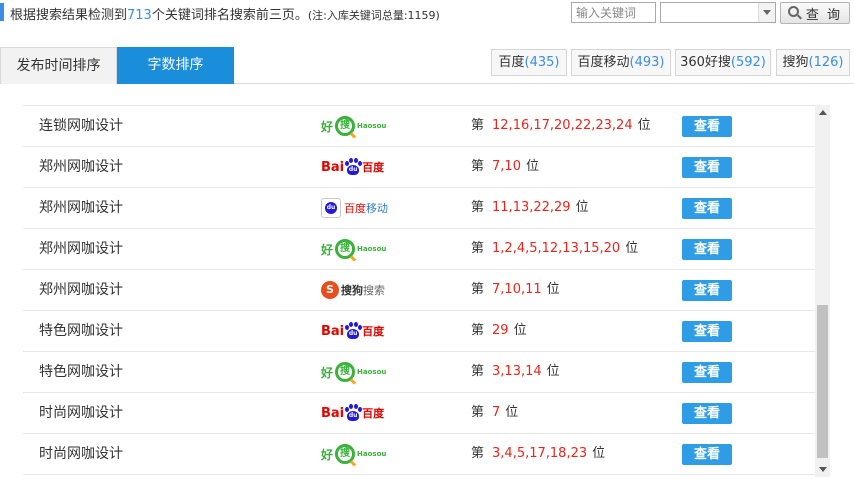  I want to click on engine-tab-count: (435), so click(542, 62).